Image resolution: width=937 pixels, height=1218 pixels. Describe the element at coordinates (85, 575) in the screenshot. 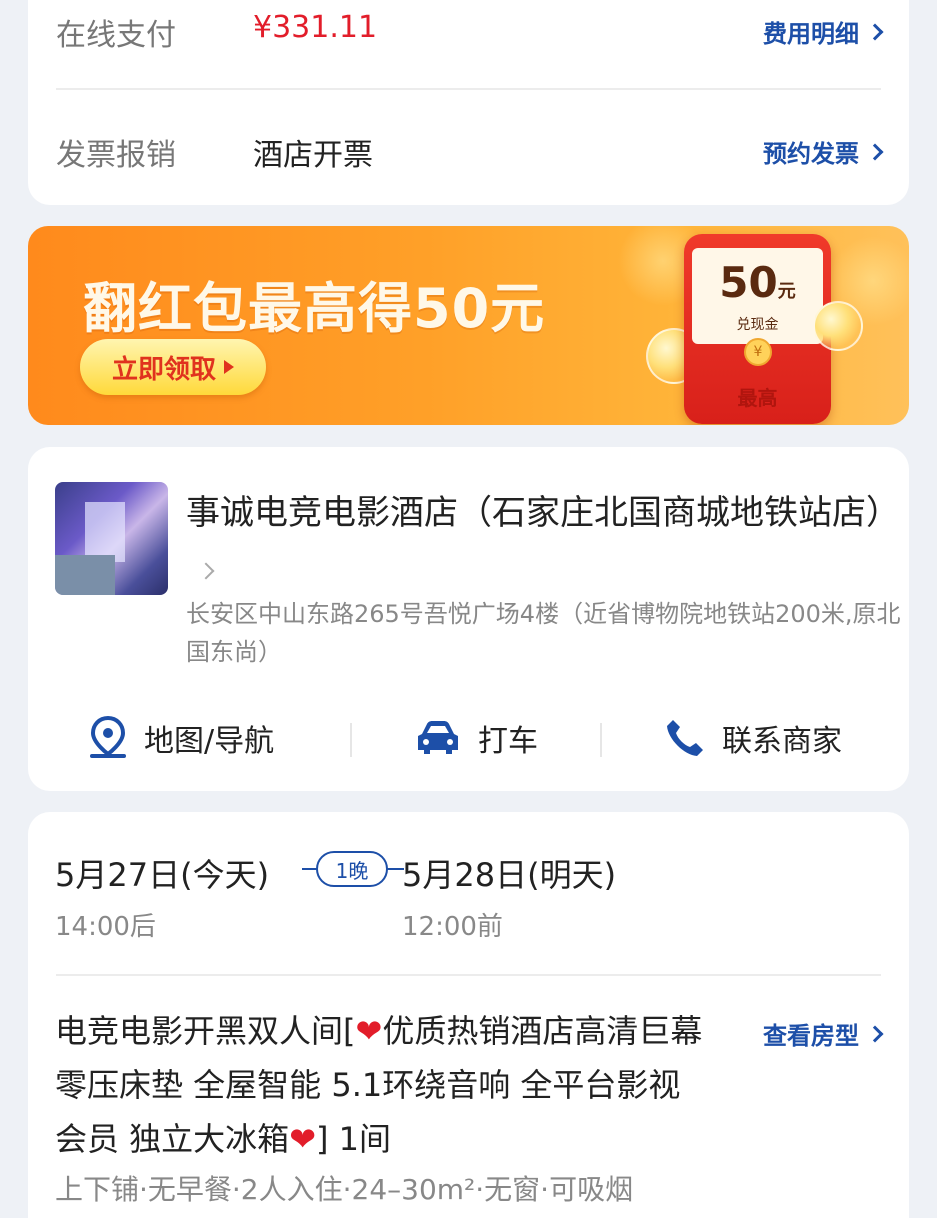

I see `thumbnail-bed` at that location.